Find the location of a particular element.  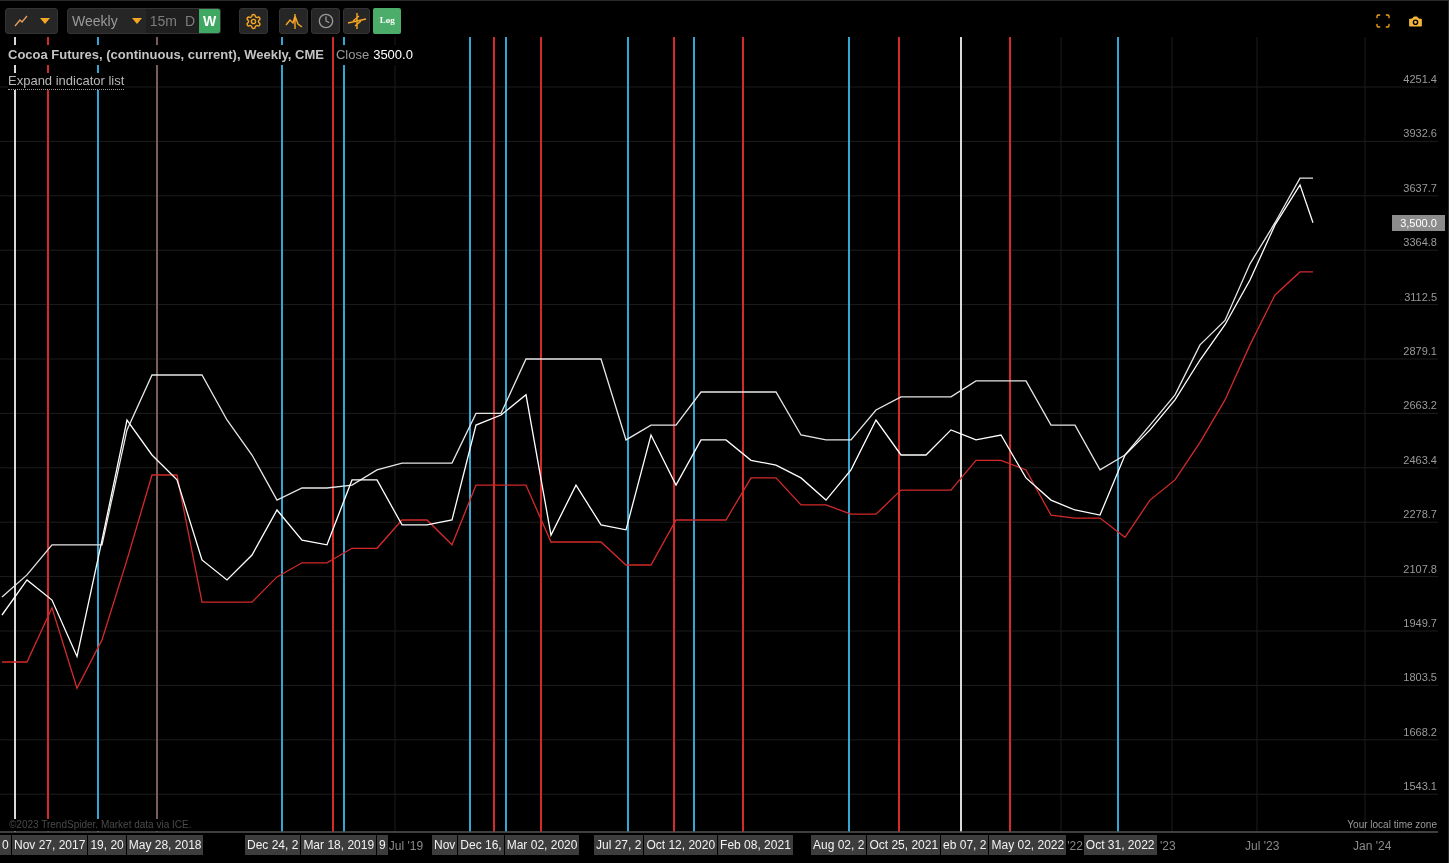

event-date-label: Oct 25, 2021 is located at coordinates (904, 845).